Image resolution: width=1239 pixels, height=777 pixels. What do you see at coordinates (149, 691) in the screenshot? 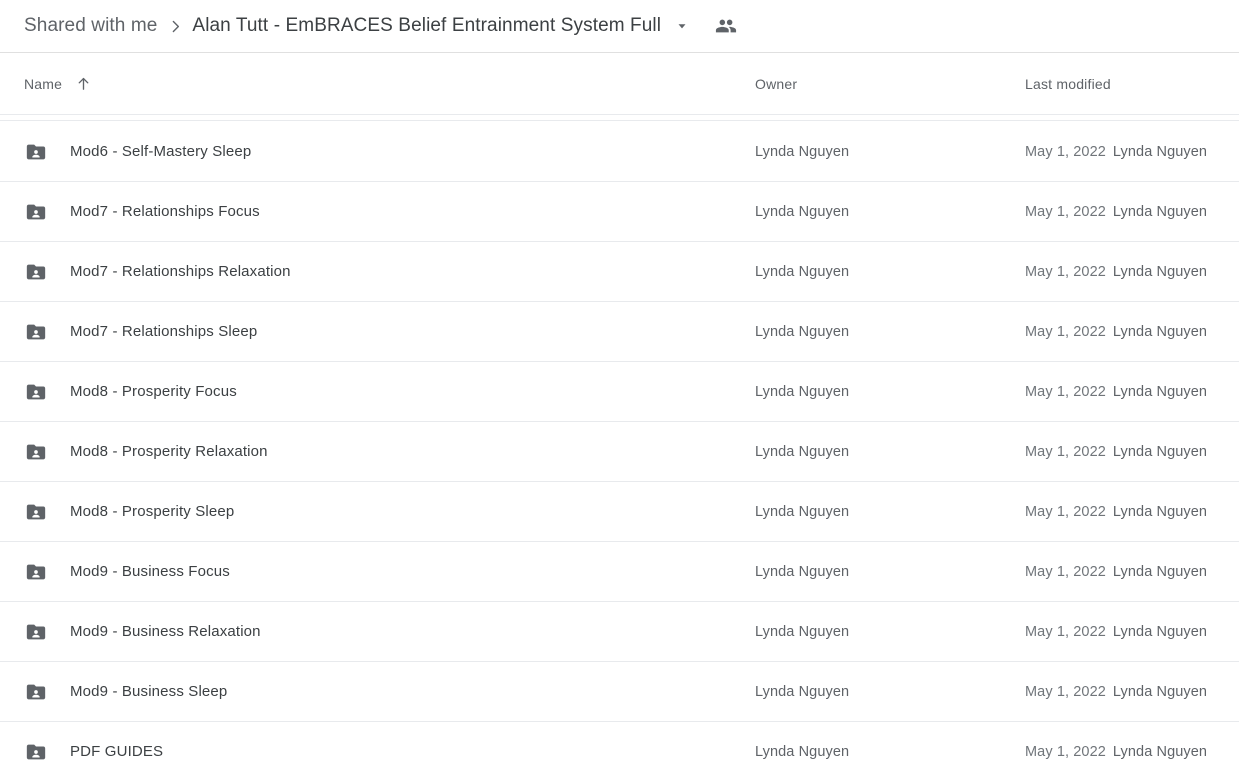
I see `file-name-label: Mod9 - Business Sleep` at bounding box center [149, 691].